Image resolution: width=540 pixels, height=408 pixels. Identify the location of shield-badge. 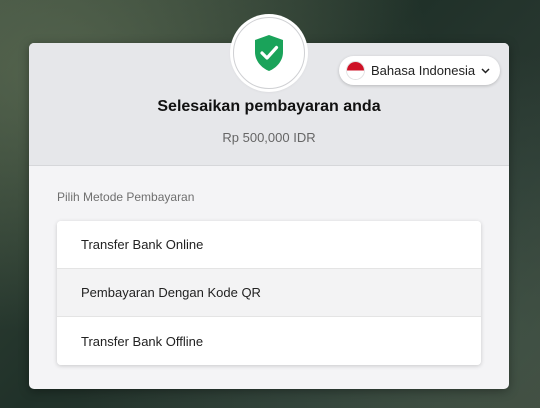
(269, 53).